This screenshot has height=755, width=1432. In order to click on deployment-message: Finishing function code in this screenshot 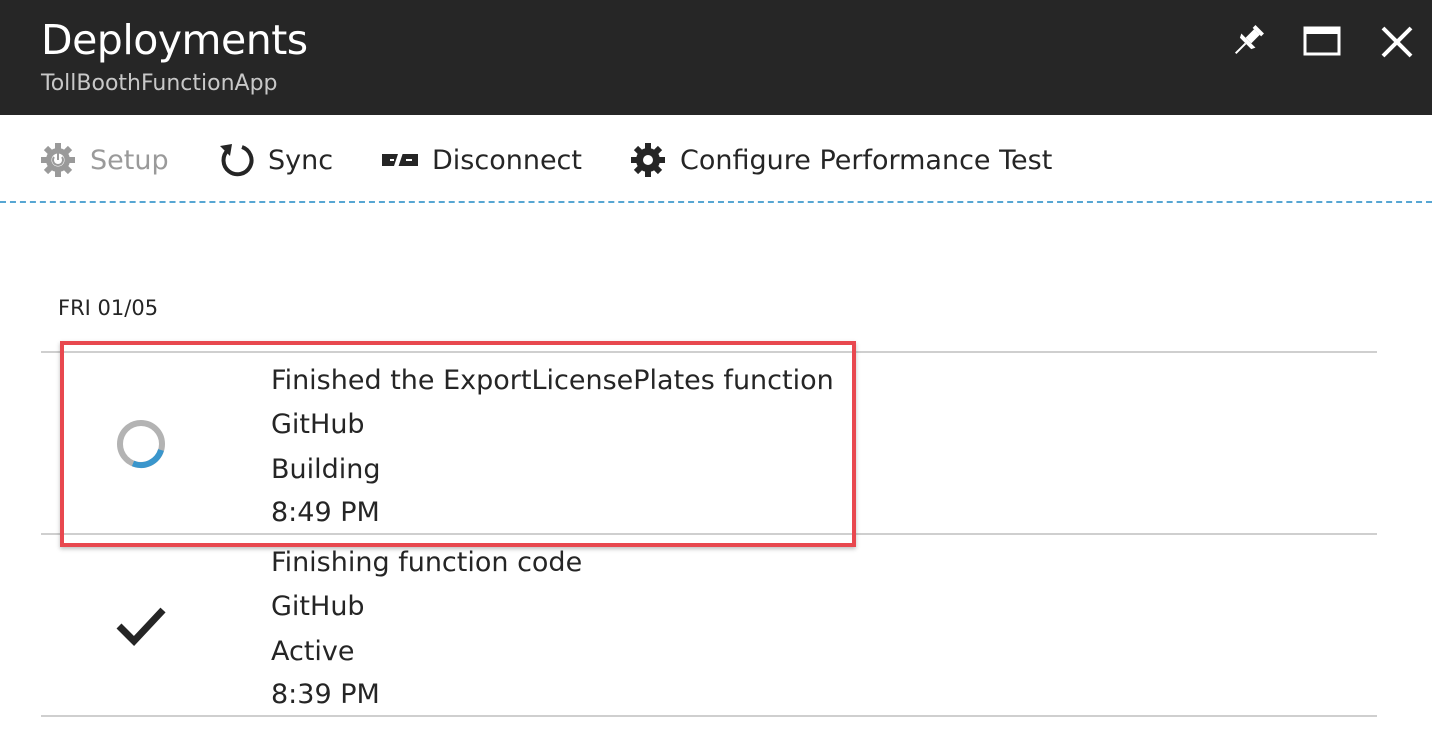, I will do `click(427, 562)`.